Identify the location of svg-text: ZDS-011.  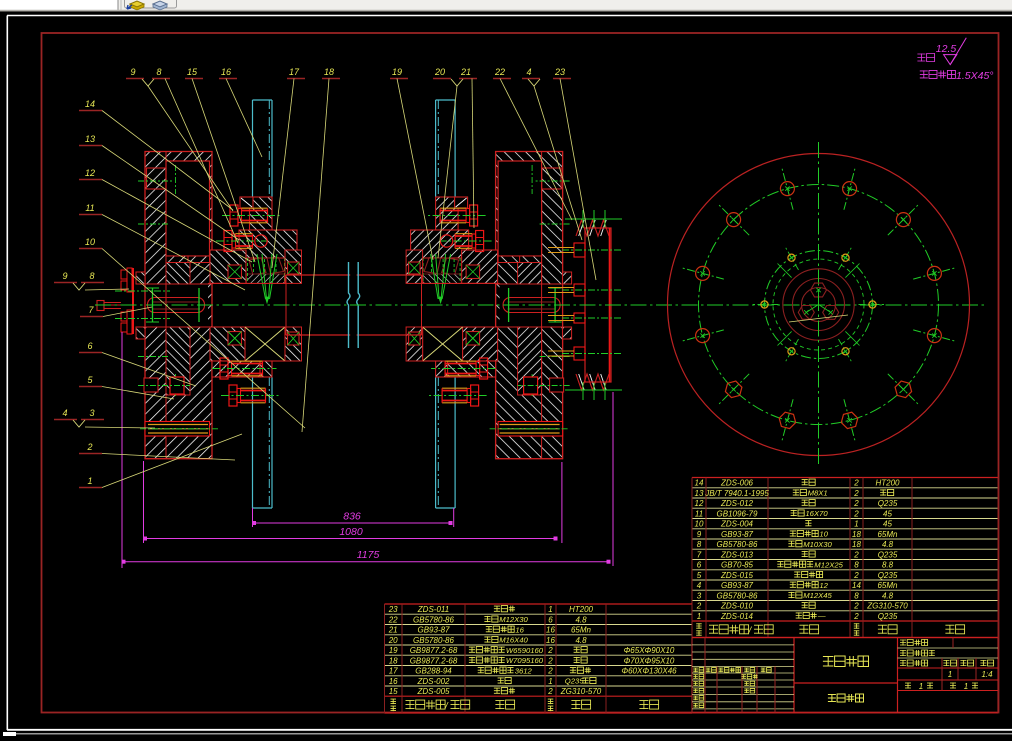
(433, 609).